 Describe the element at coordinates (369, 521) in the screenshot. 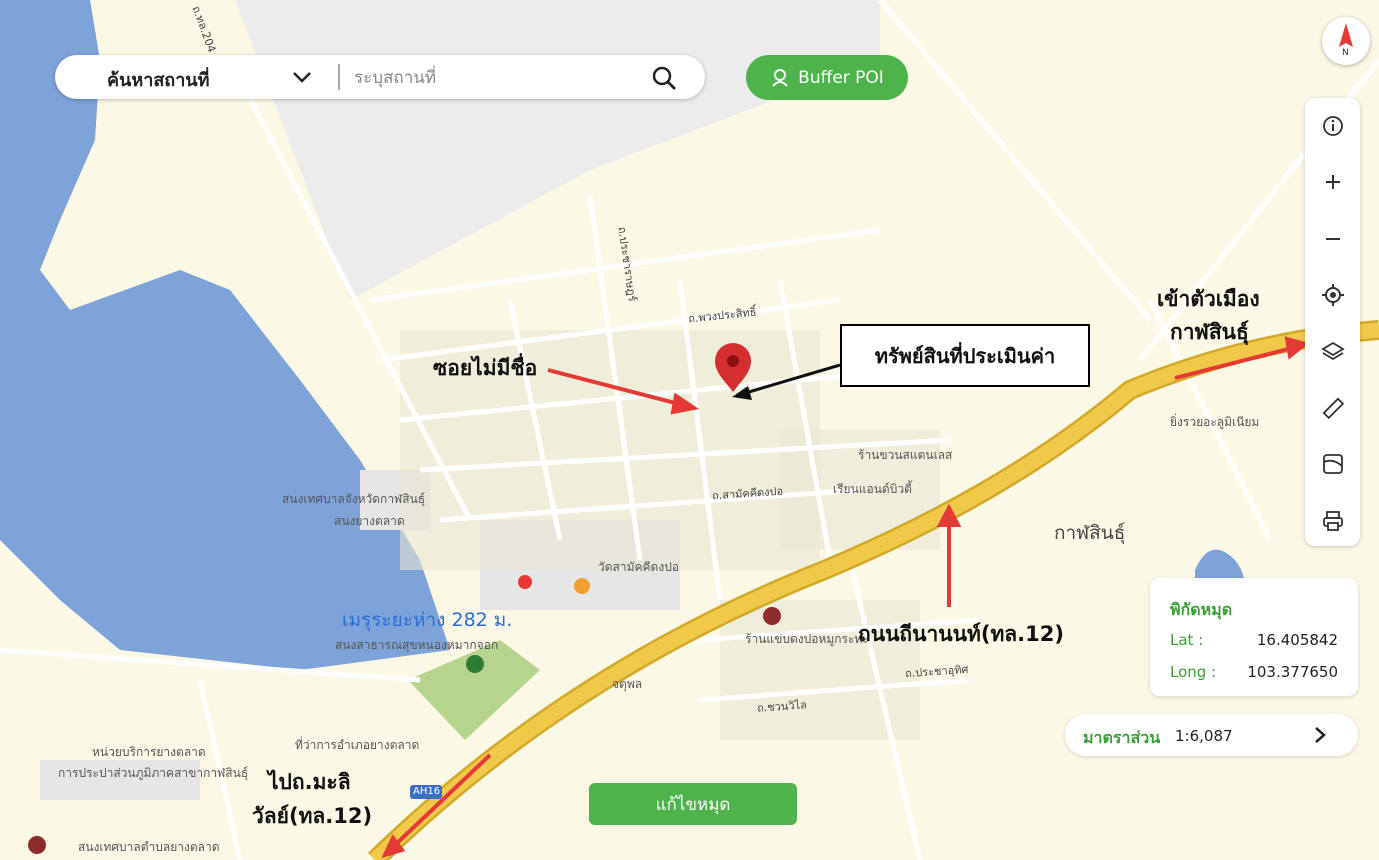

I see `poi-label-school1b: สนงยางตลาด` at that location.